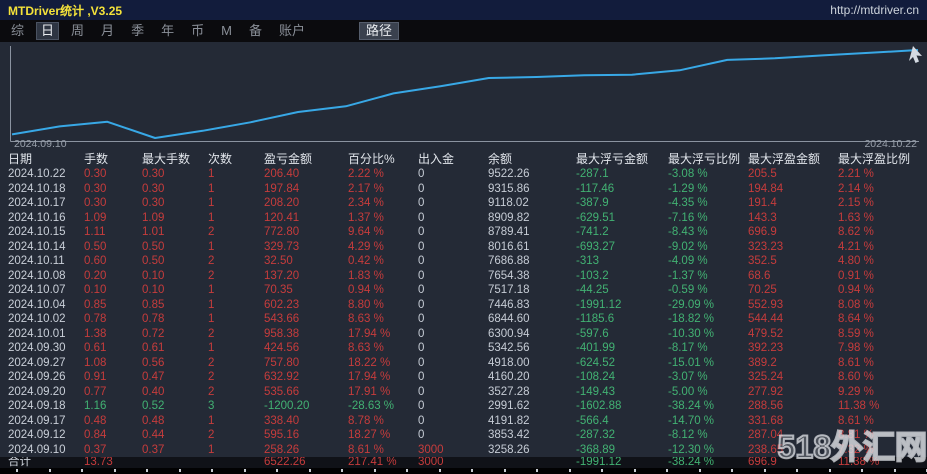 This screenshot has width=927, height=474. I want to click on menu-item-年: 年, so click(167, 31).